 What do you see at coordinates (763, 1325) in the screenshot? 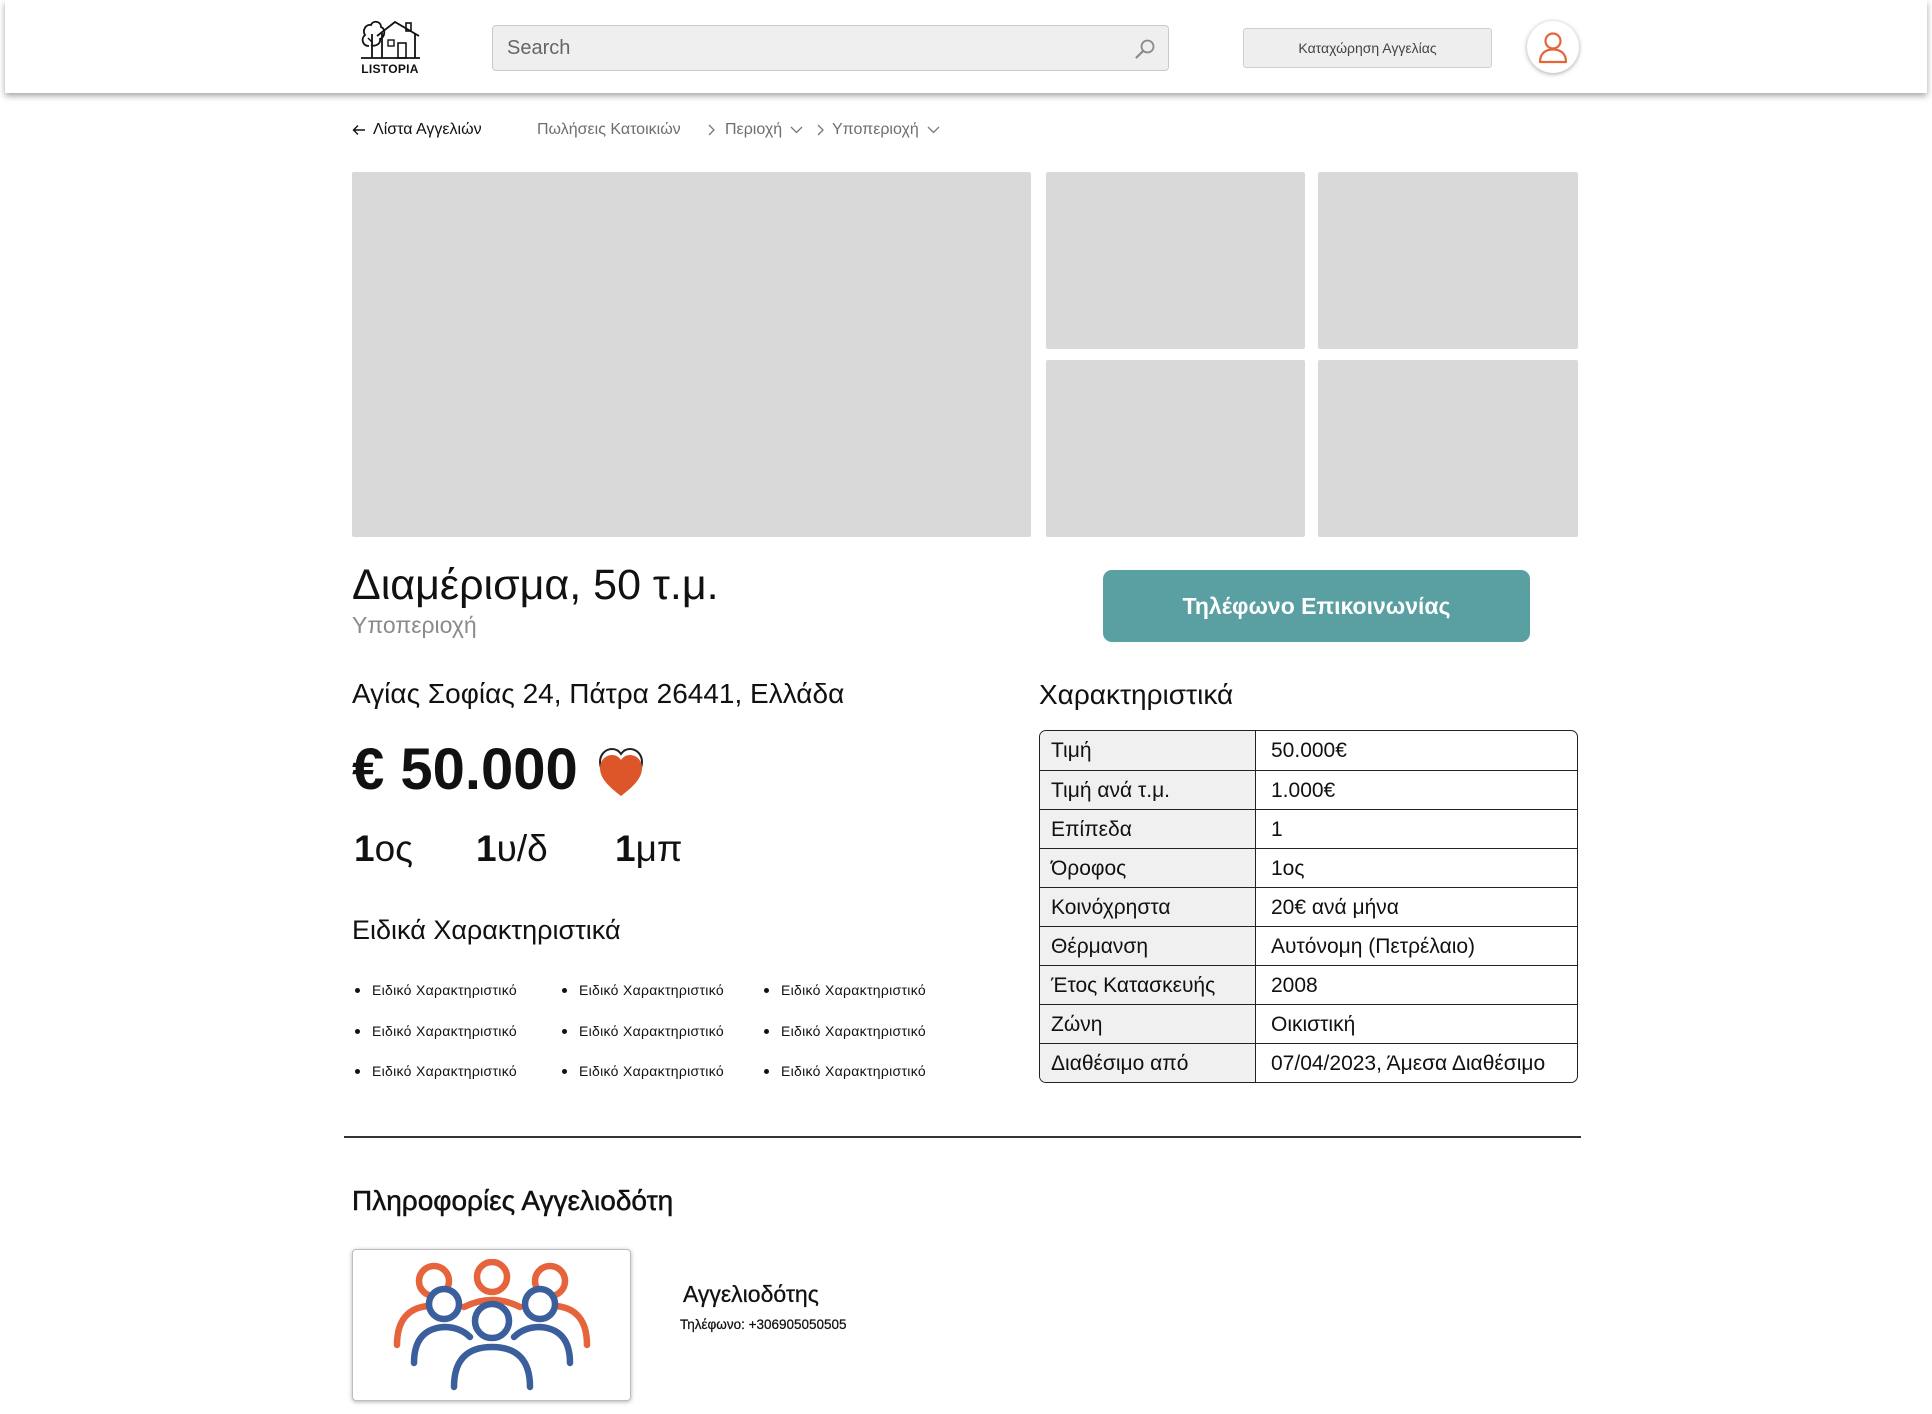
I see `advertiser-phone: Τηλέφωνο: +306905050505` at bounding box center [763, 1325].